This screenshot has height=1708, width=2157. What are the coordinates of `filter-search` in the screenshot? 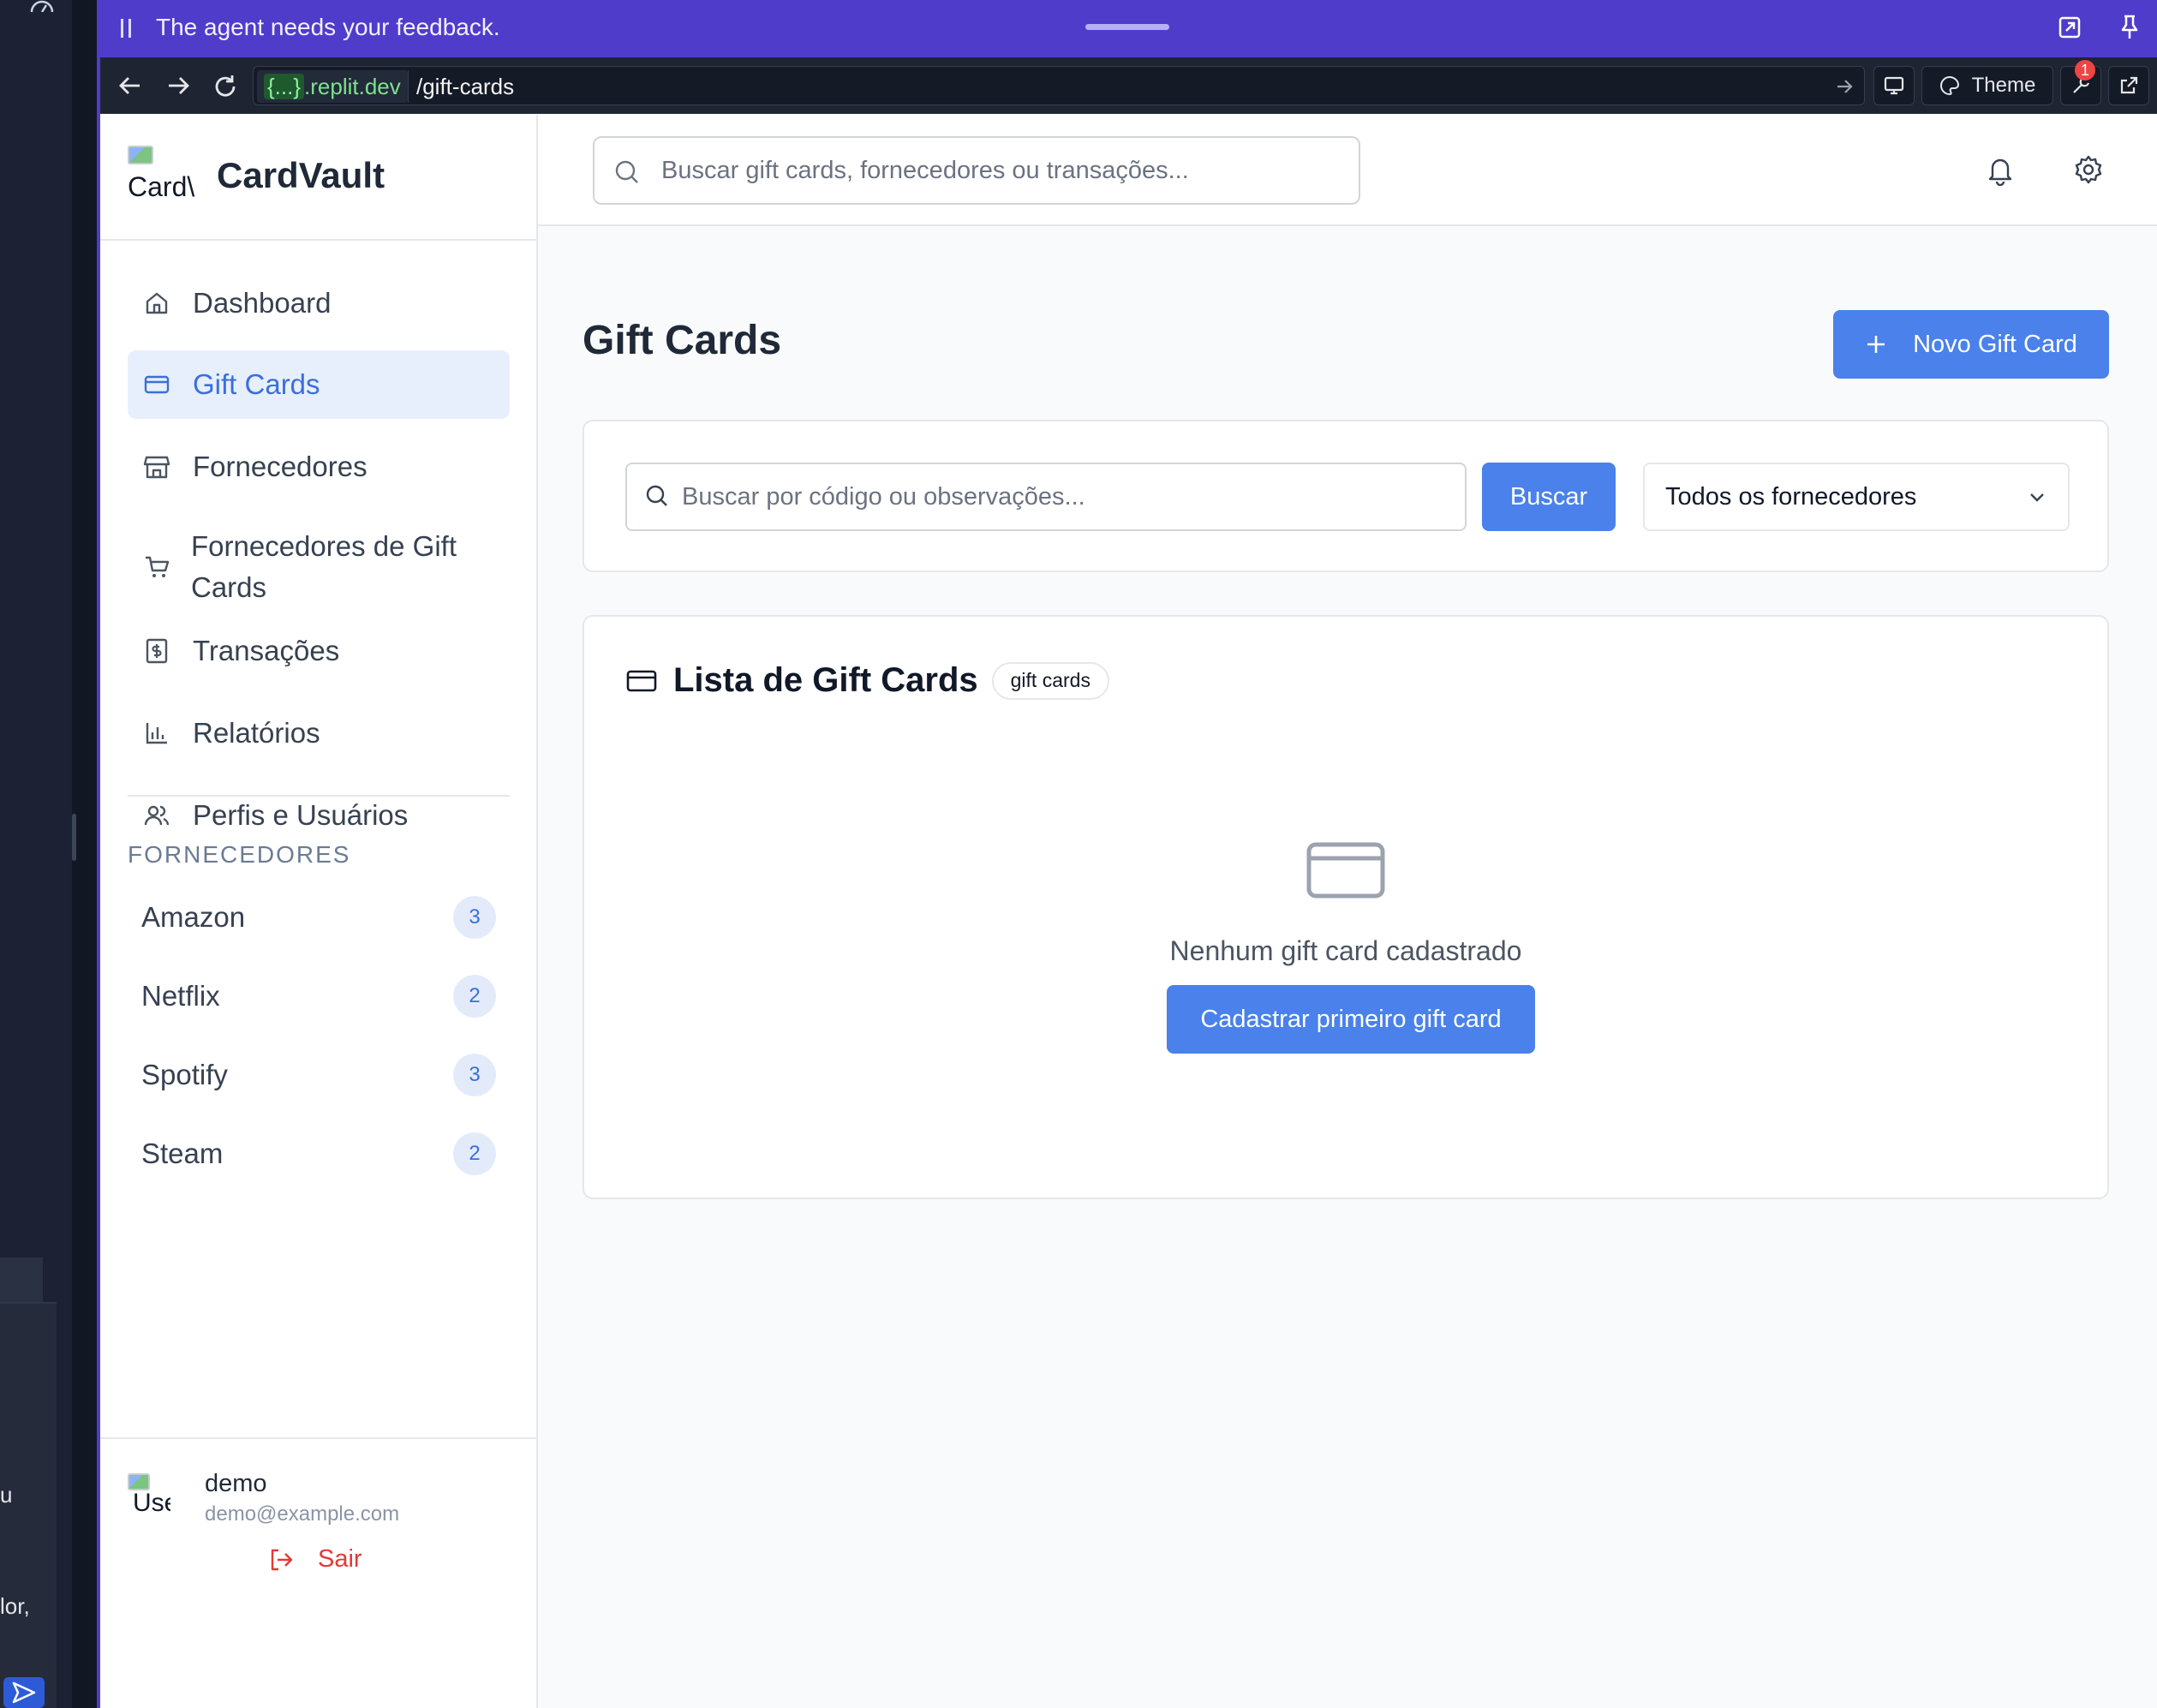 It's located at (1046, 497).